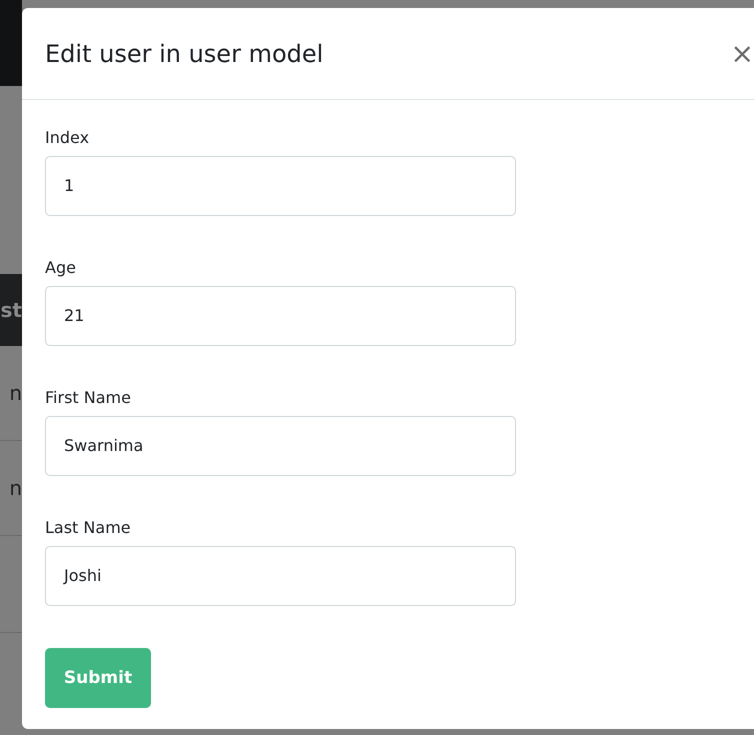 The image size is (754, 735). What do you see at coordinates (184, 54) in the screenshot?
I see `modal-title: Edit user in user model` at bounding box center [184, 54].